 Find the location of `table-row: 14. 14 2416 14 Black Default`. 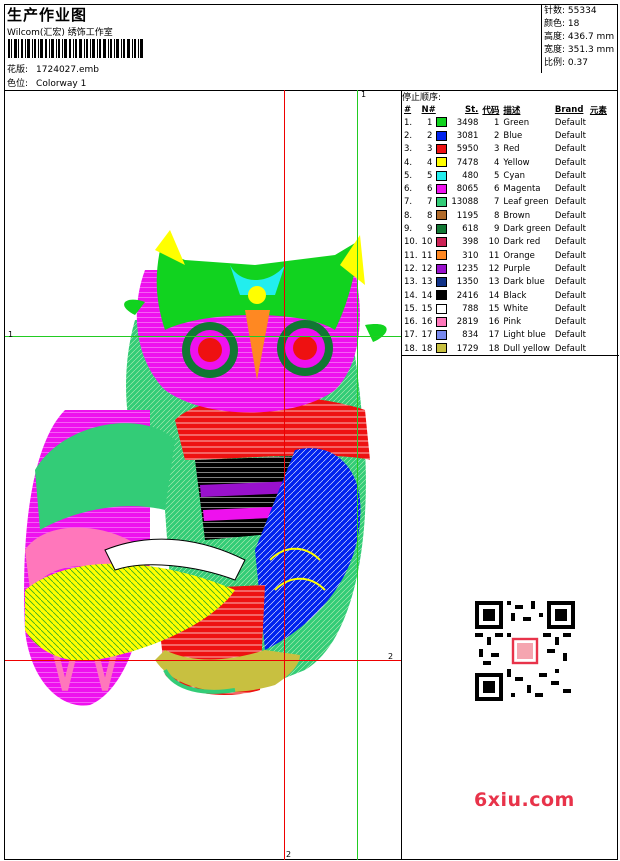

table-row: 14. 14 2416 14 Black Default is located at coordinates (505, 295).